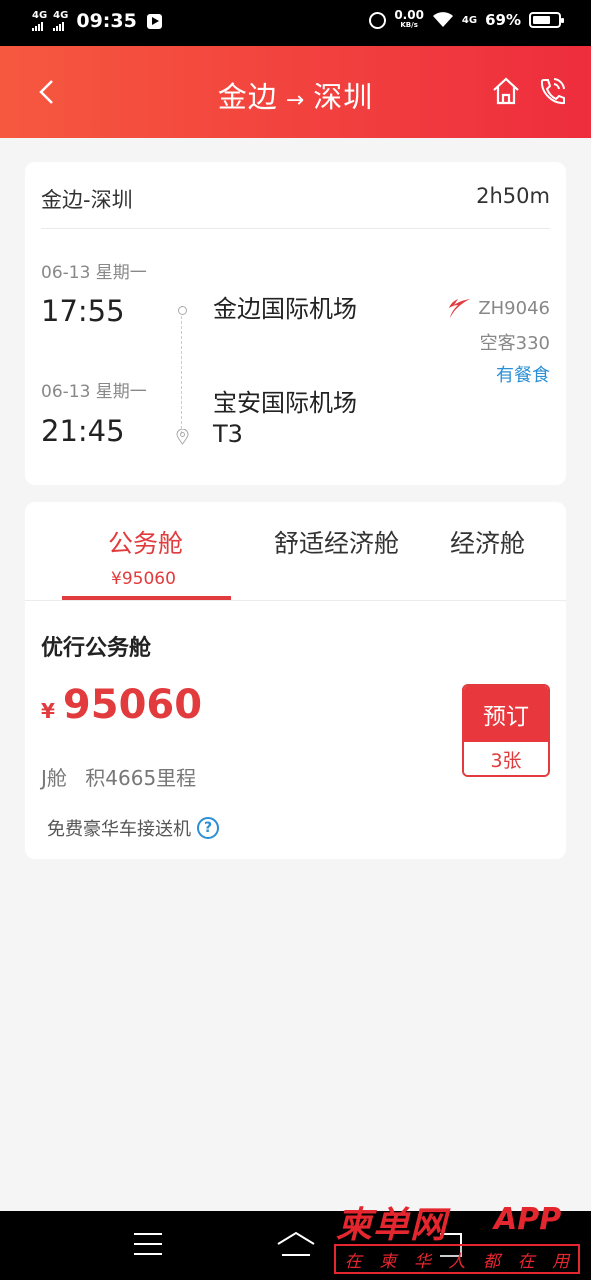  I want to click on book-button-label: 预订, so click(506, 714).